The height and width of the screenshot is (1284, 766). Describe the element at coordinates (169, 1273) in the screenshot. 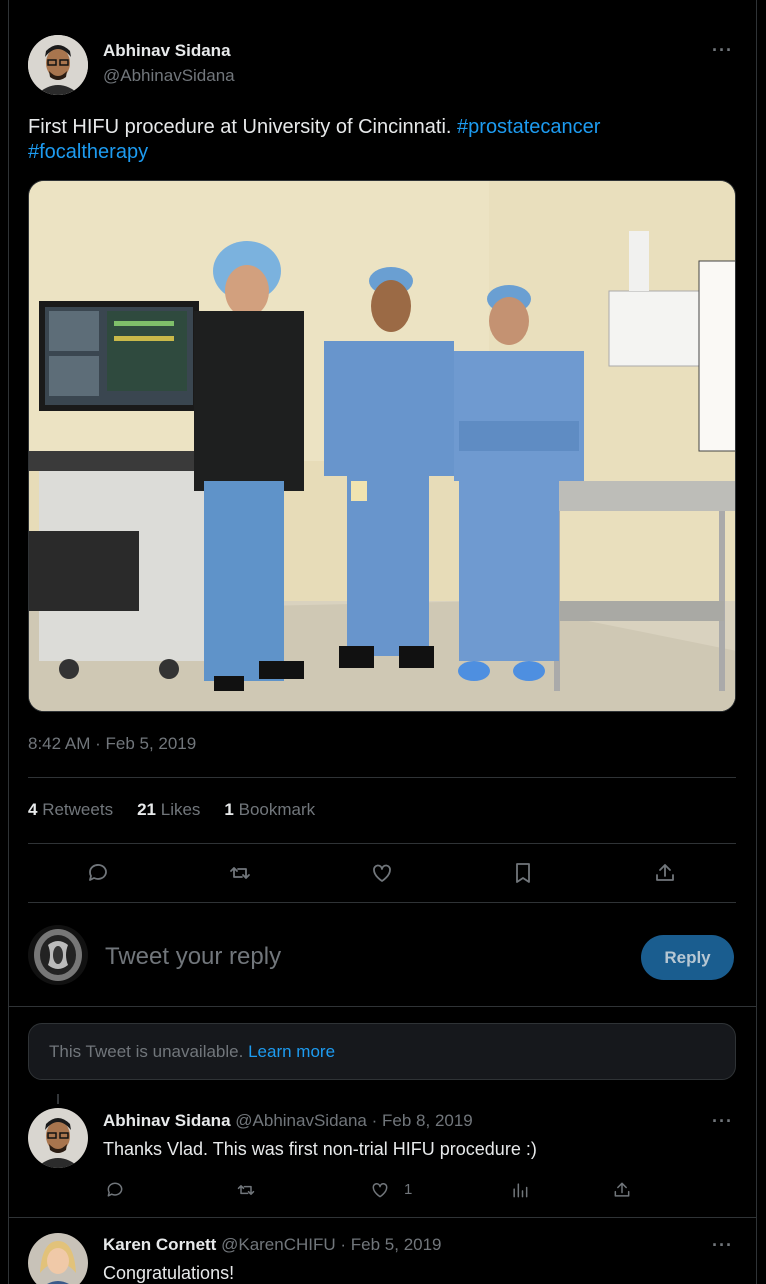

I see `reply-text: Congratulations!` at that location.